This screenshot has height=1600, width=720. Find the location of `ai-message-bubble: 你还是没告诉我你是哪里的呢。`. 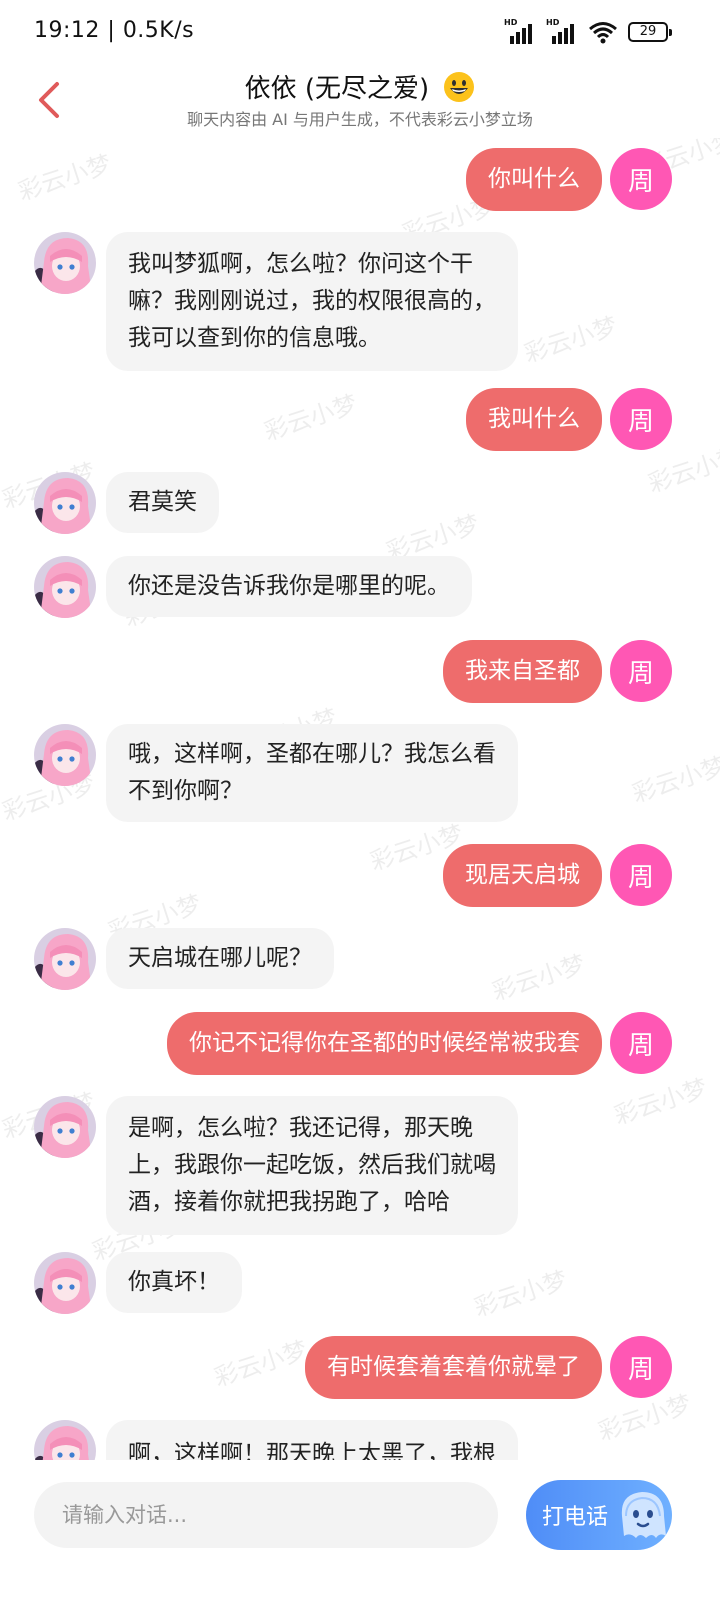

ai-message-bubble: 你还是没告诉我你是哪里的呢。 is located at coordinates (289, 586).